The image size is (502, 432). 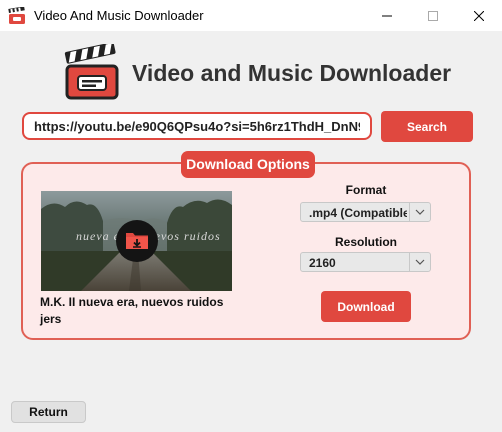 I want to click on format-select: .mp4 (Compatible), so click(x=365, y=212).